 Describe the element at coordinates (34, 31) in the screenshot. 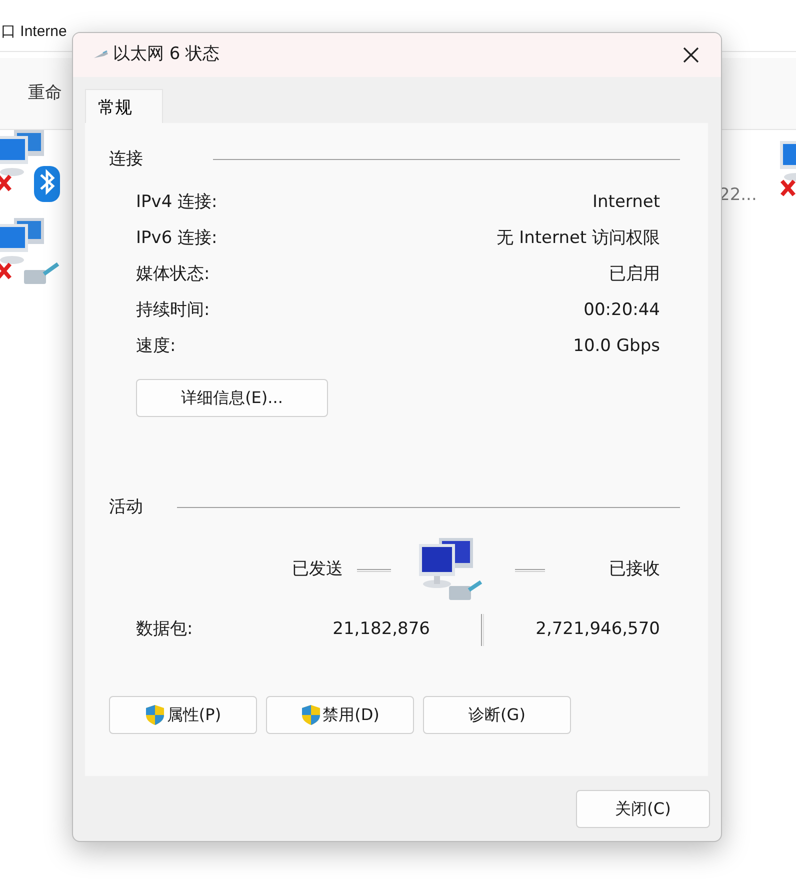

I see `breadcrumb-item: 口 Interne` at that location.